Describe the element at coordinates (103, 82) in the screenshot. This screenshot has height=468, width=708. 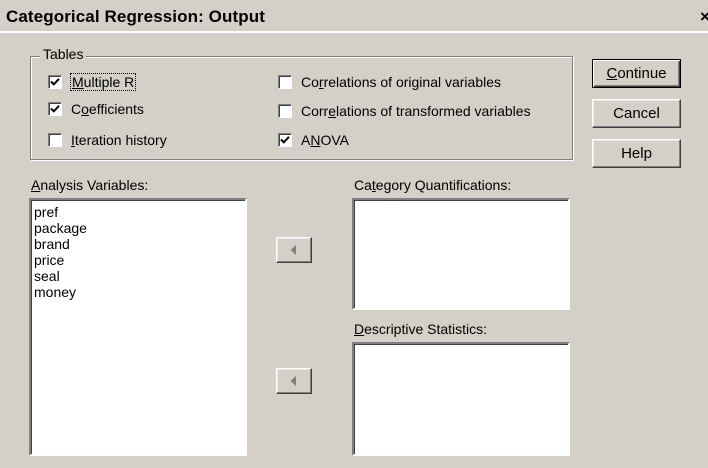
I see `multiple-r-label: Multiple R` at that location.